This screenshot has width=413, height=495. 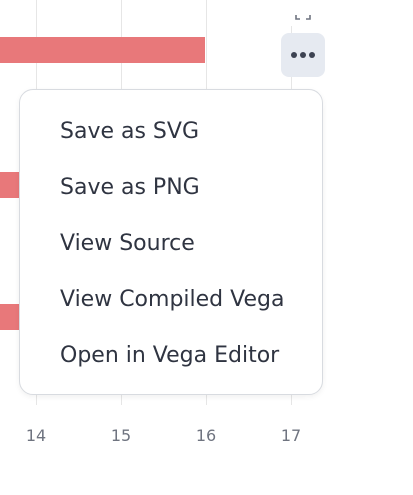 I want to click on x-tick-label: 15, so click(x=121, y=435).